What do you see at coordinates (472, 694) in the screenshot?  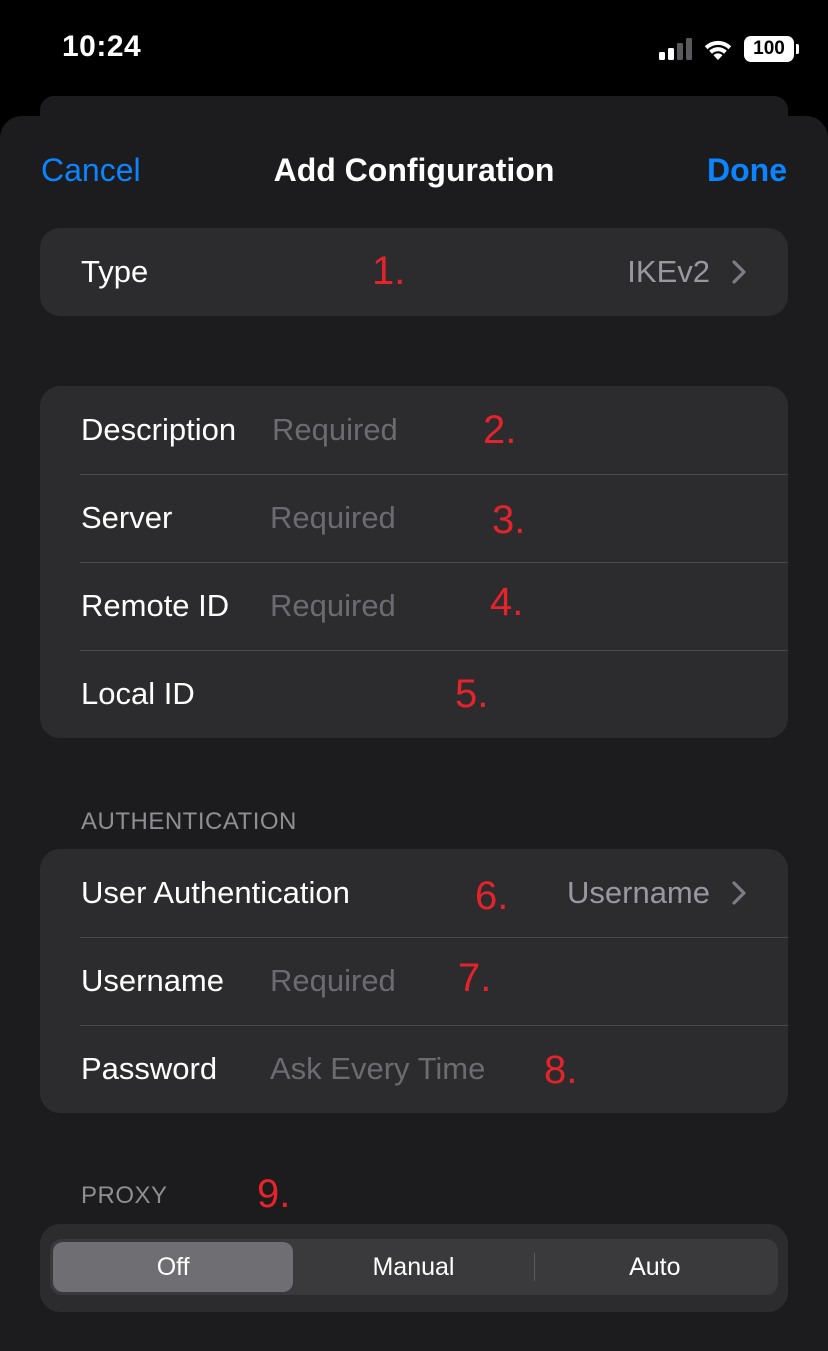 I see `annotation-marker-5: 5.` at bounding box center [472, 694].